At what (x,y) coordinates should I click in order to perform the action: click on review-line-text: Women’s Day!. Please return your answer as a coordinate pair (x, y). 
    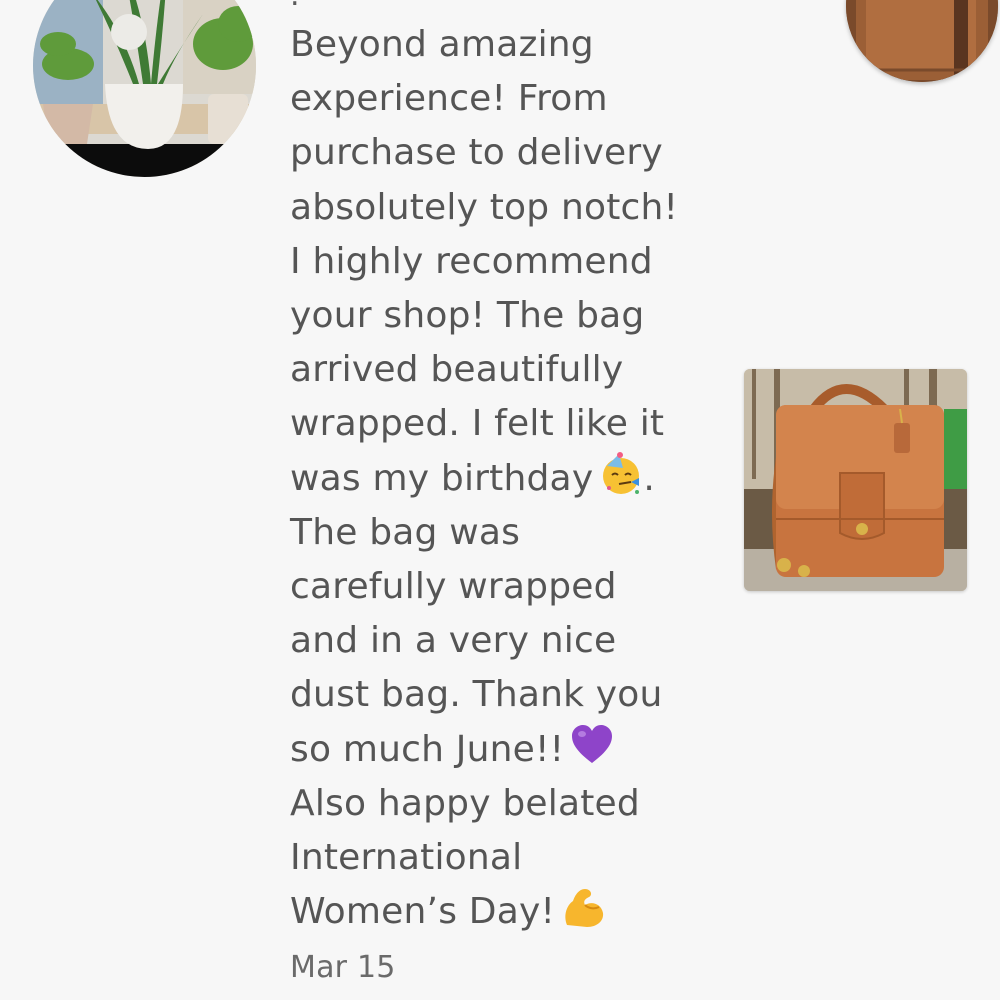
    Looking at the image, I should click on (423, 912).